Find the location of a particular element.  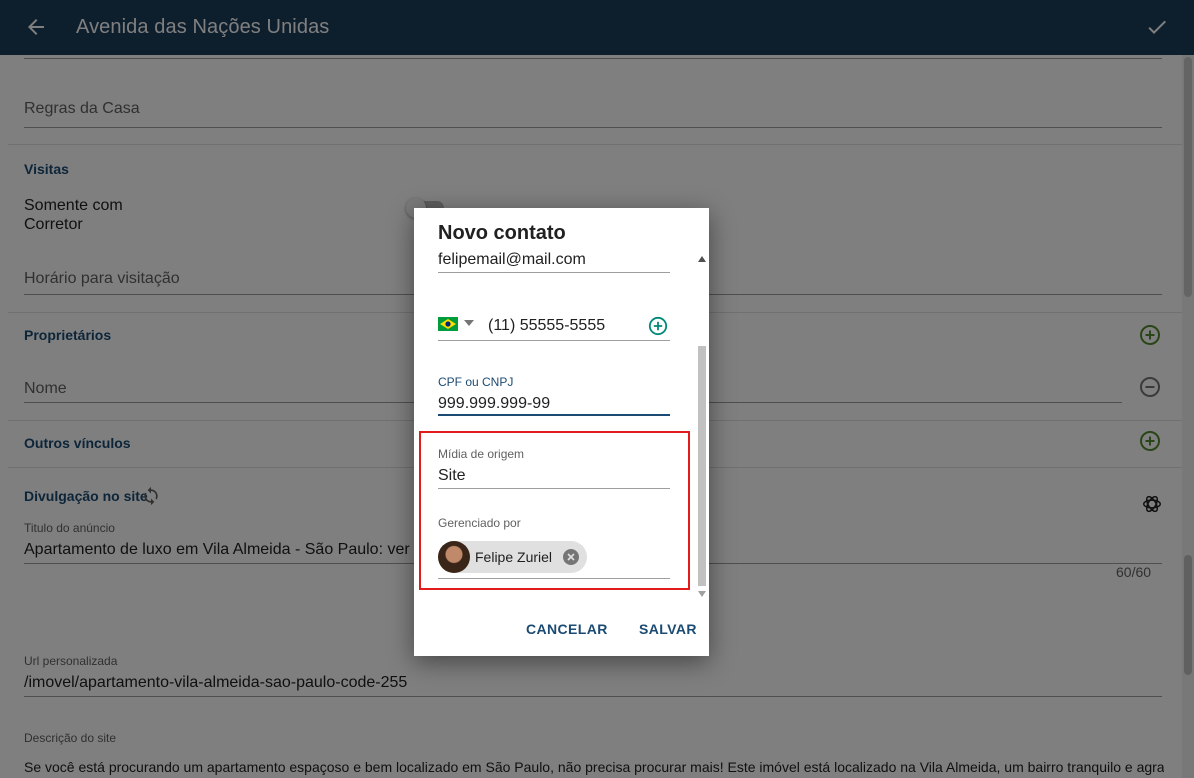

cpf-input: 999.999.999-99 is located at coordinates (494, 404).